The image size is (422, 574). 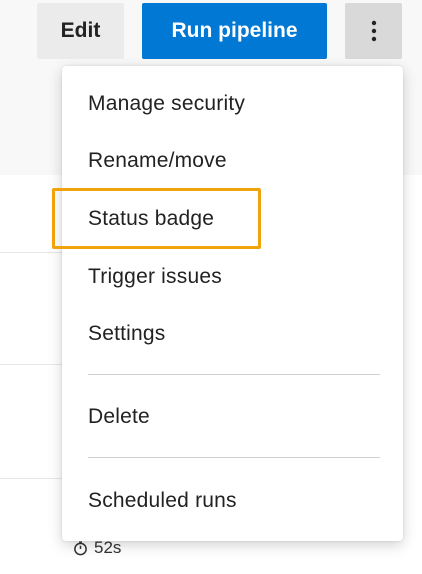 What do you see at coordinates (80, 548) in the screenshot?
I see `clock-icon` at bounding box center [80, 548].